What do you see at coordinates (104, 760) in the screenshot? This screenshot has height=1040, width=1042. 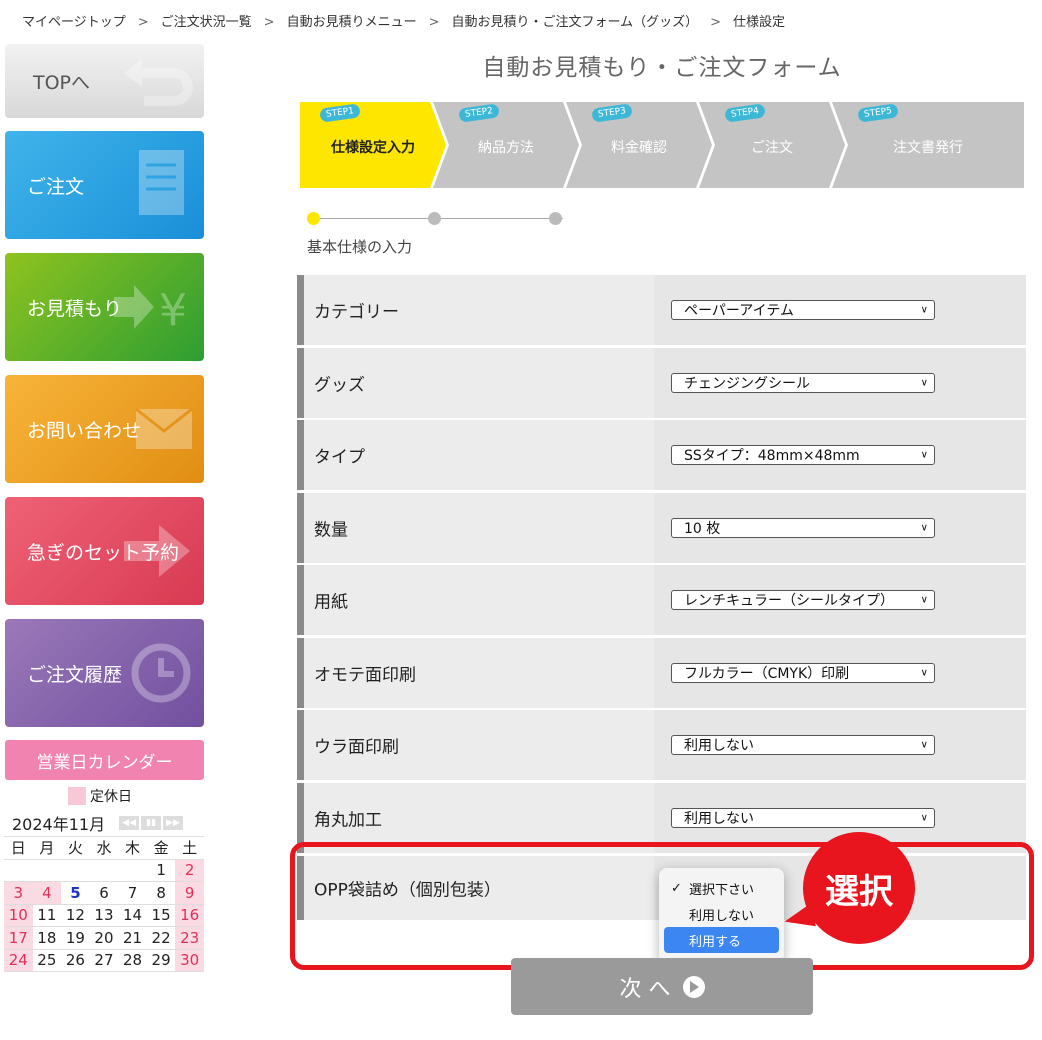 I see `calendar-title: 営業日カレンダー` at bounding box center [104, 760].